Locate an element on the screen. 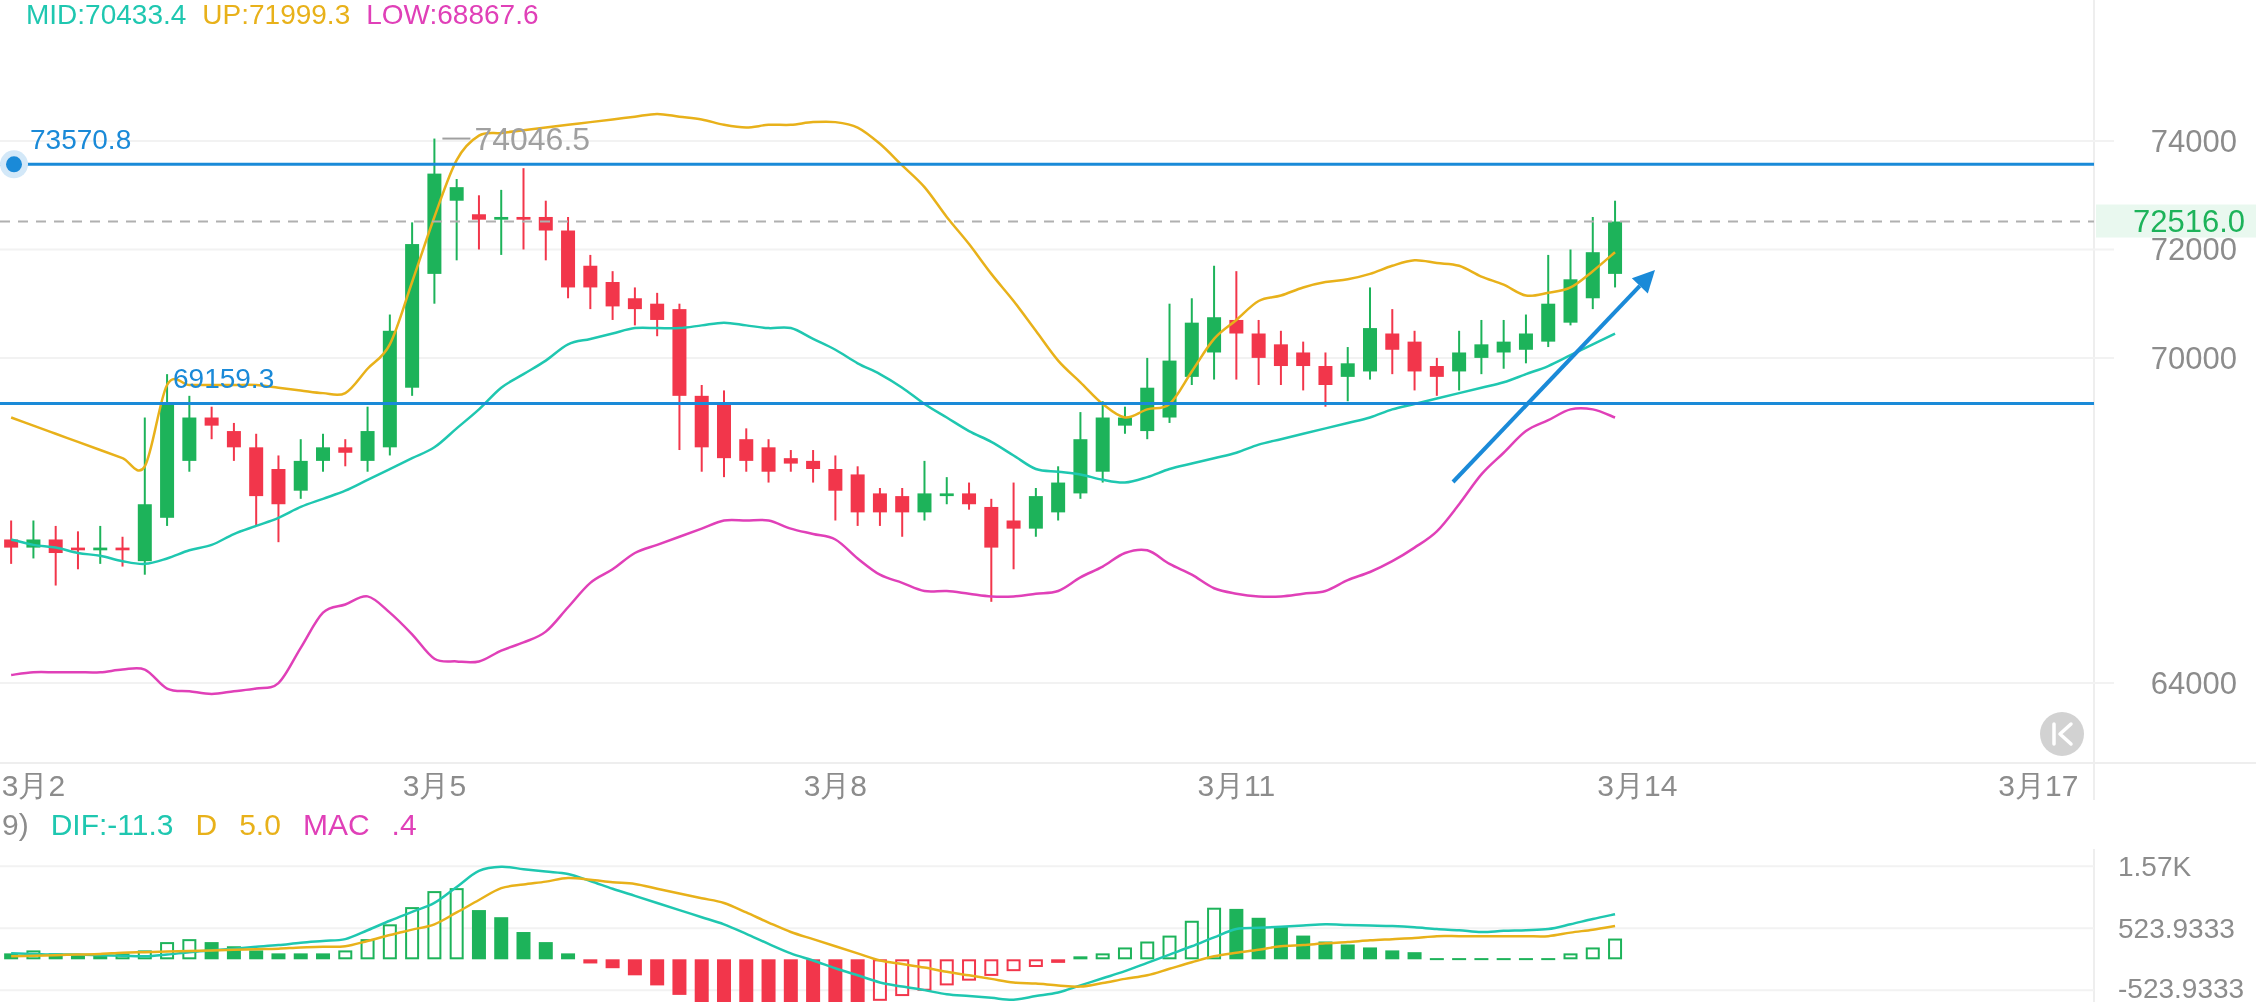 The image size is (2256, 1002). axis-label: -523.9333 is located at coordinates (2181, 987).